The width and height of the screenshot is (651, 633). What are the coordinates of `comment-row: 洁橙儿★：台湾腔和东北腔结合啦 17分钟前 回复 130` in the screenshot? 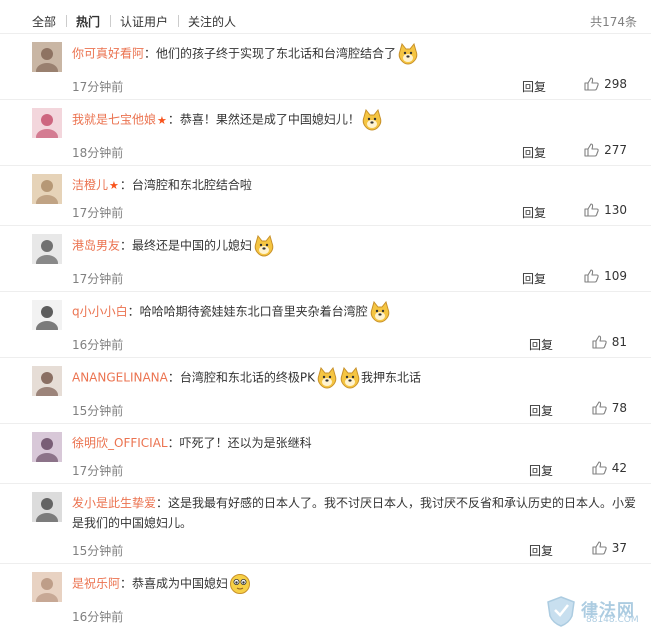 It's located at (325, 195).